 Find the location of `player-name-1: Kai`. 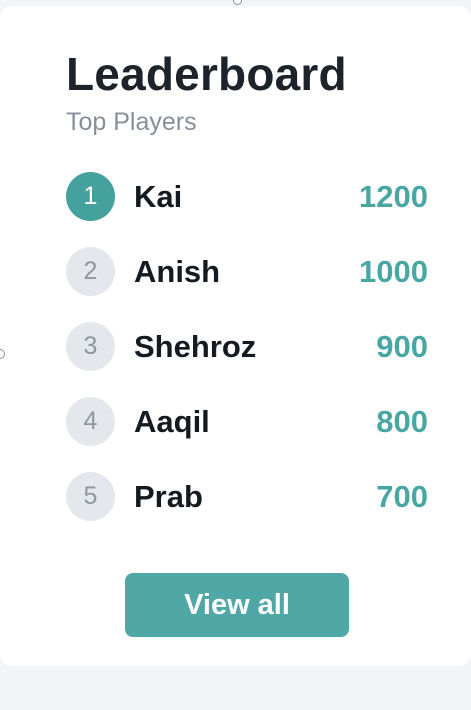

player-name-1: Kai is located at coordinates (158, 196).